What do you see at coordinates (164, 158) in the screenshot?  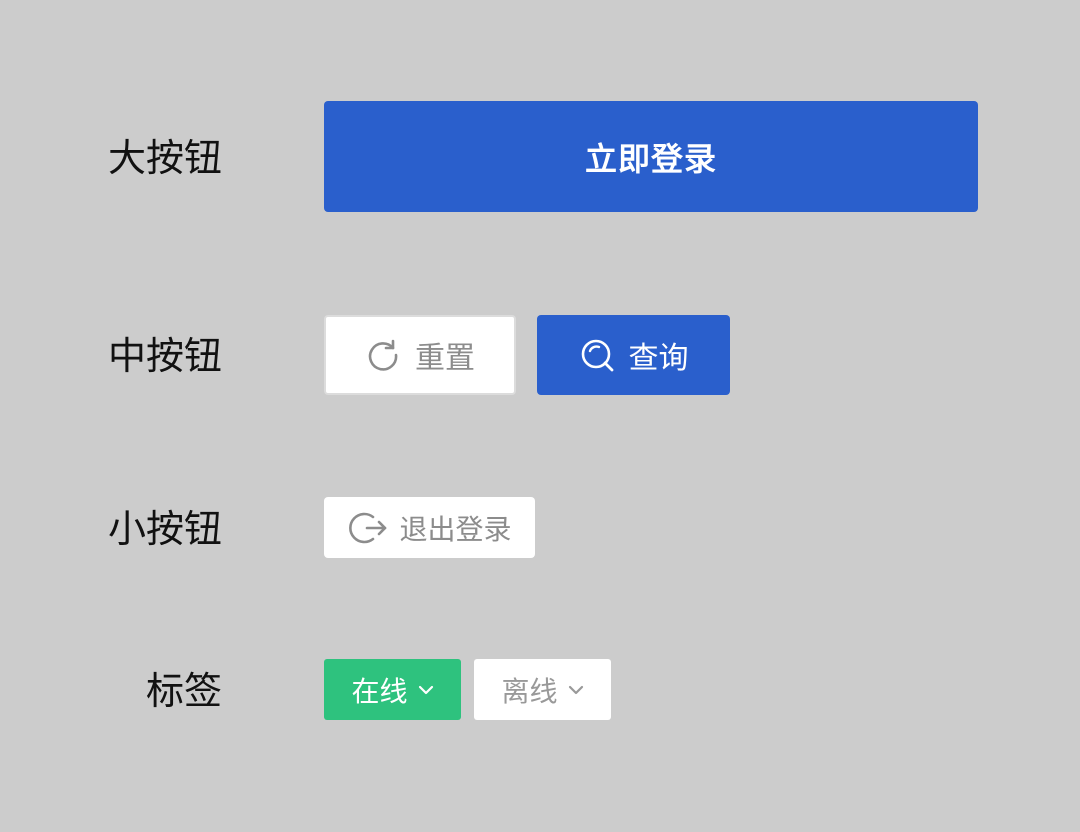 I see `large-button-row-label: 大按钮` at bounding box center [164, 158].